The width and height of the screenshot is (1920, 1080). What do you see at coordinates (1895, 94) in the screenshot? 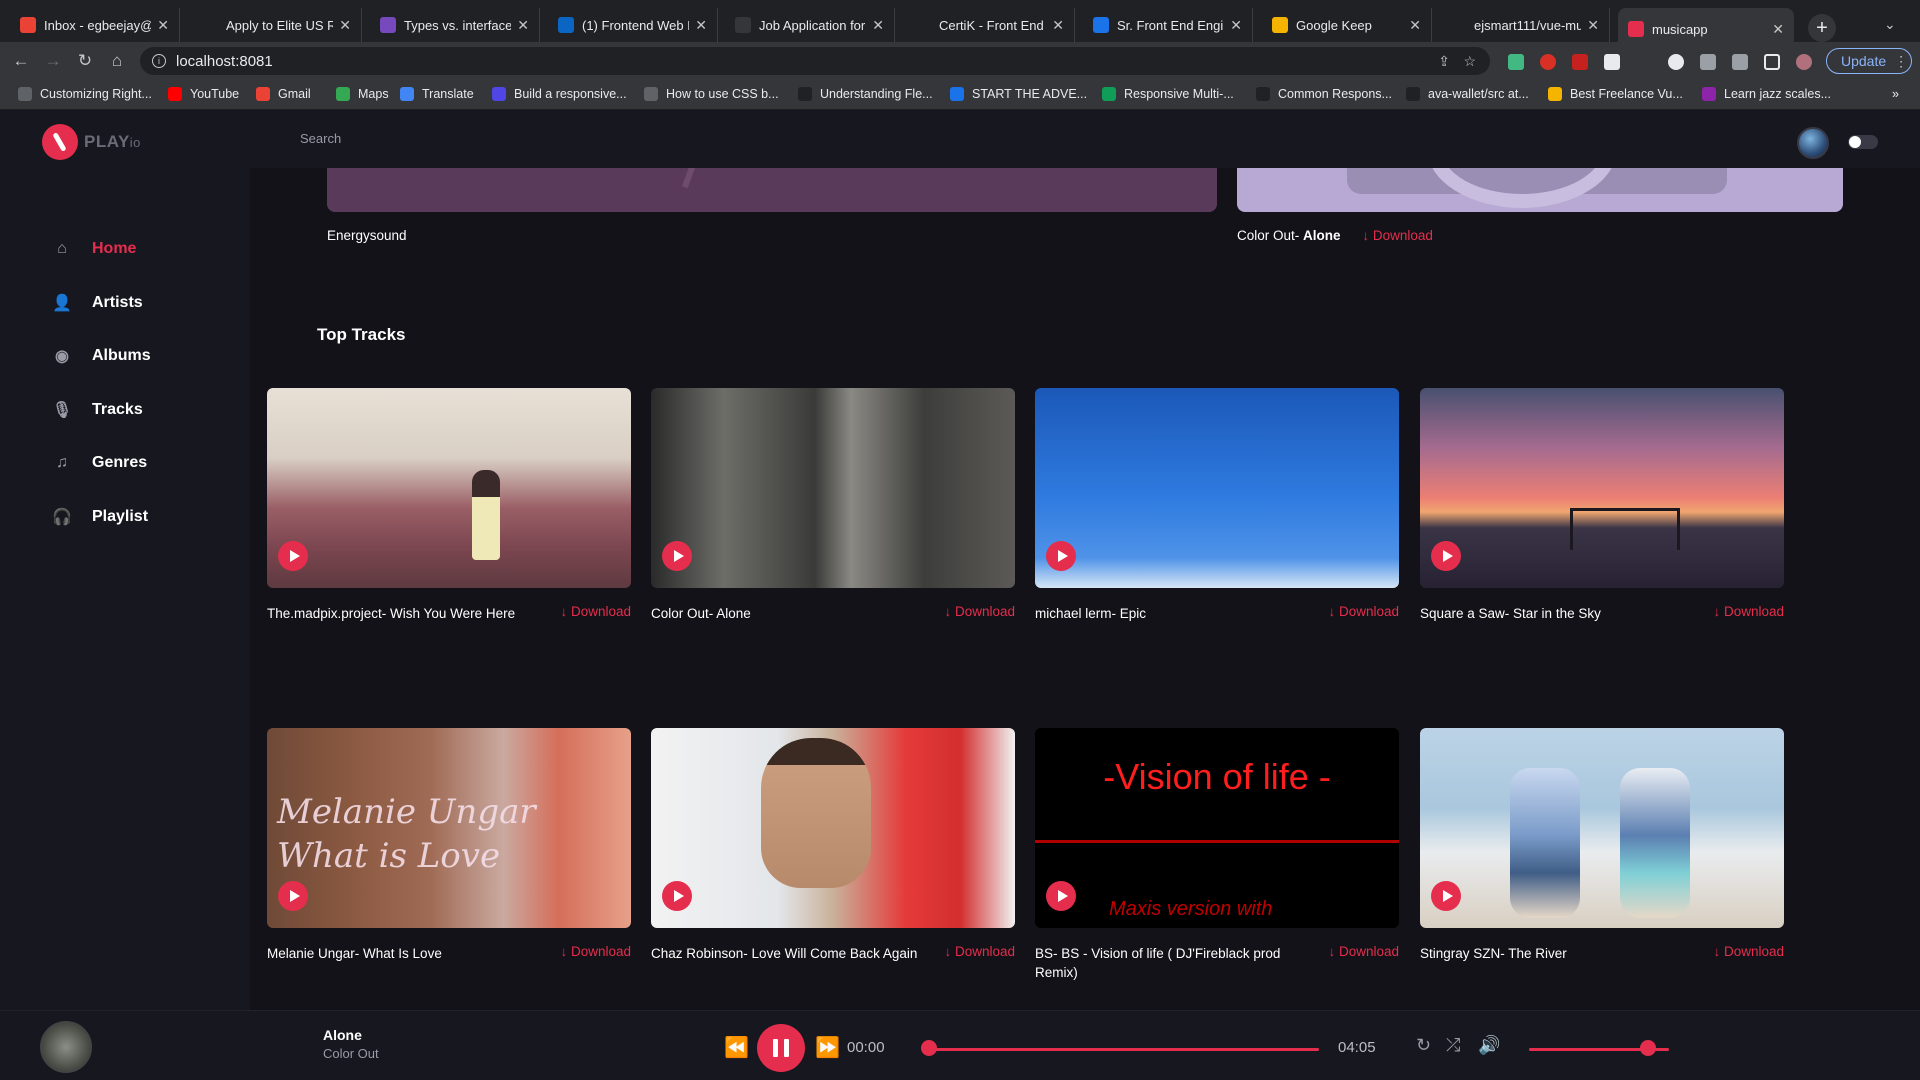
I see `bookmarks-overflow-icon: »` at bounding box center [1895, 94].